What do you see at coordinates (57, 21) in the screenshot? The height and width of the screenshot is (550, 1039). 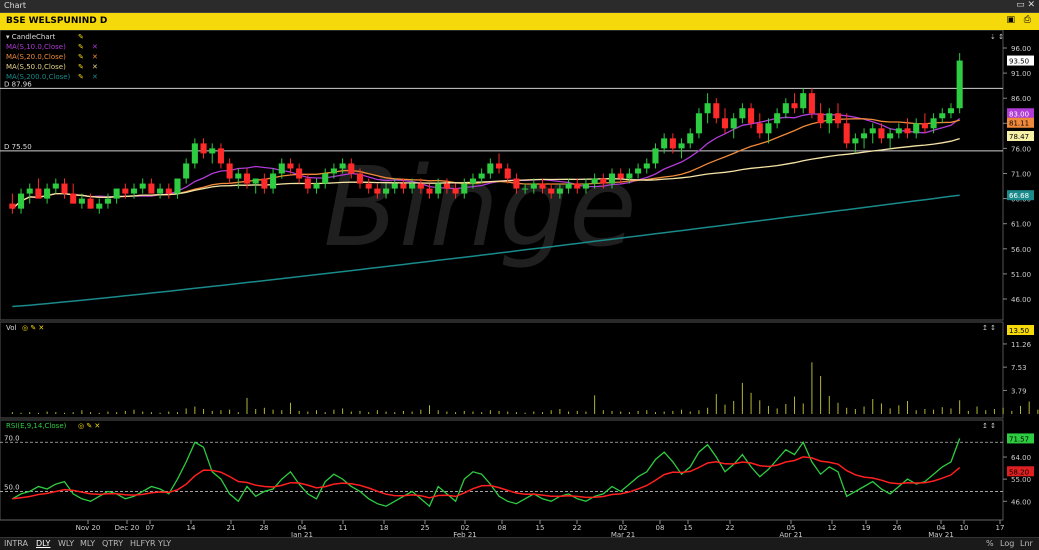 I see `symbol-label: BSE WELSPUNIND D` at bounding box center [57, 21].